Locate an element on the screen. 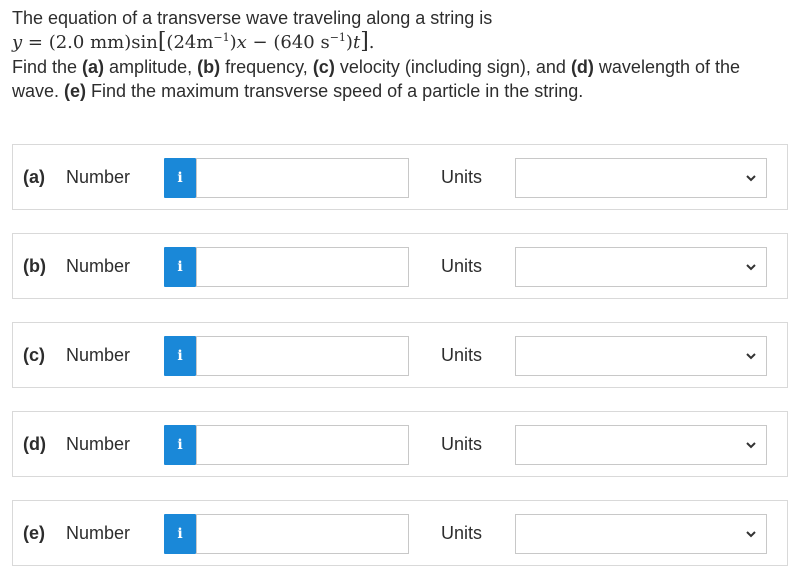 Image resolution: width=797 pixels, height=574 pixels. units-dropdown-c is located at coordinates (641, 356).